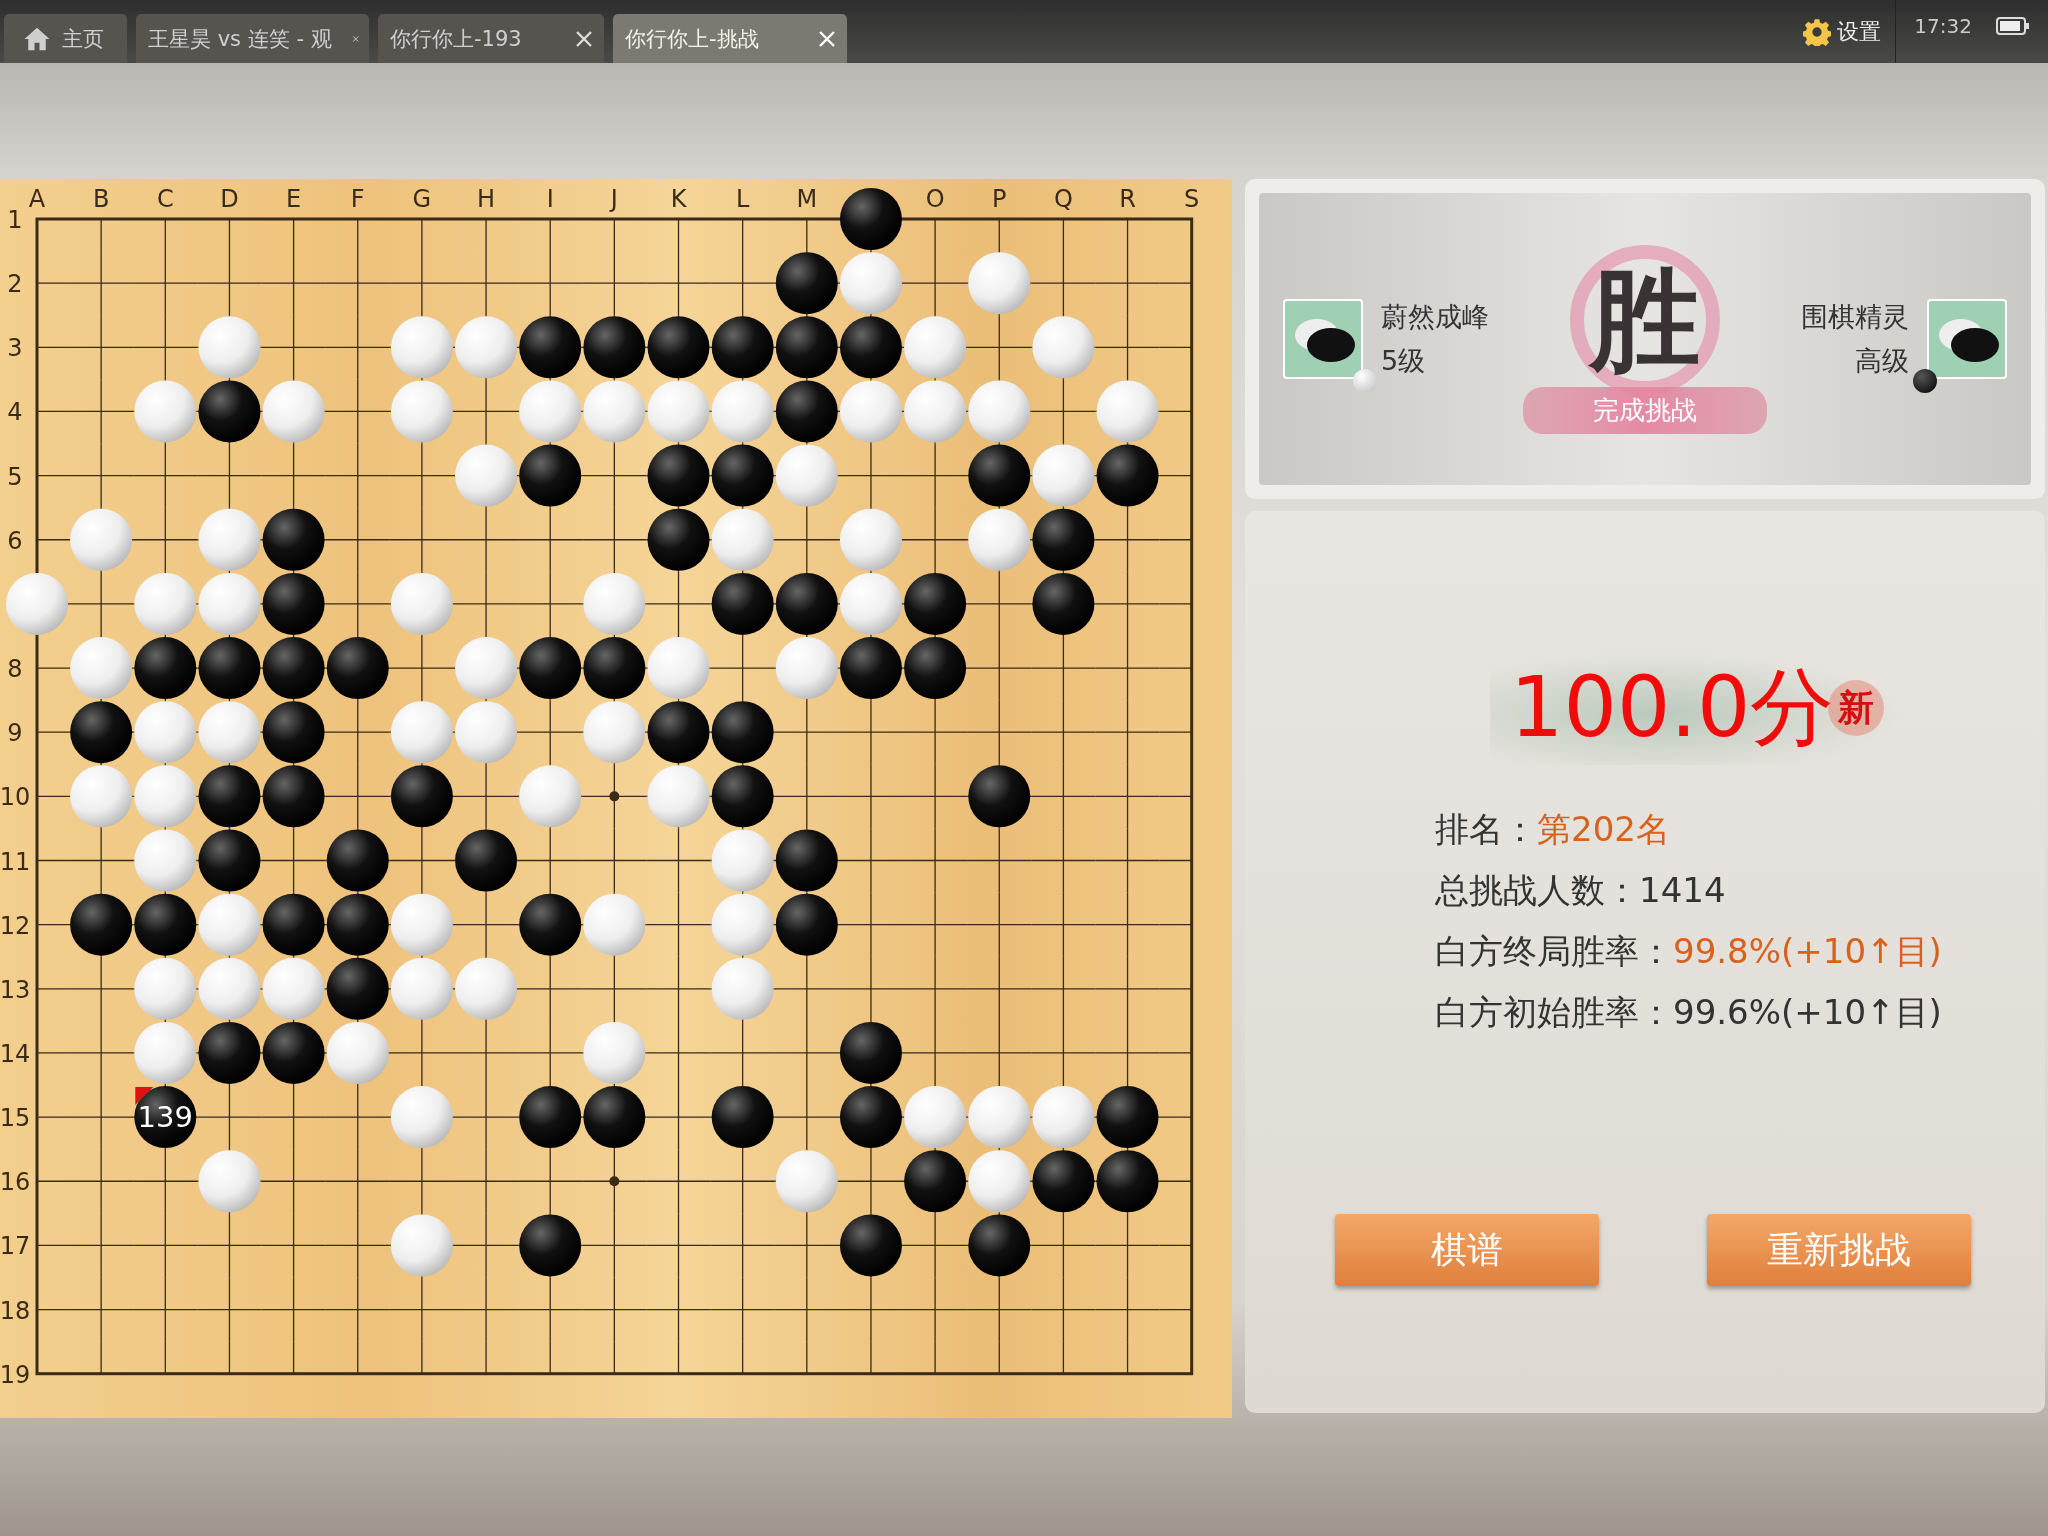  What do you see at coordinates (491, 38) in the screenshot?
I see `tab: 你行你上-193` at bounding box center [491, 38].